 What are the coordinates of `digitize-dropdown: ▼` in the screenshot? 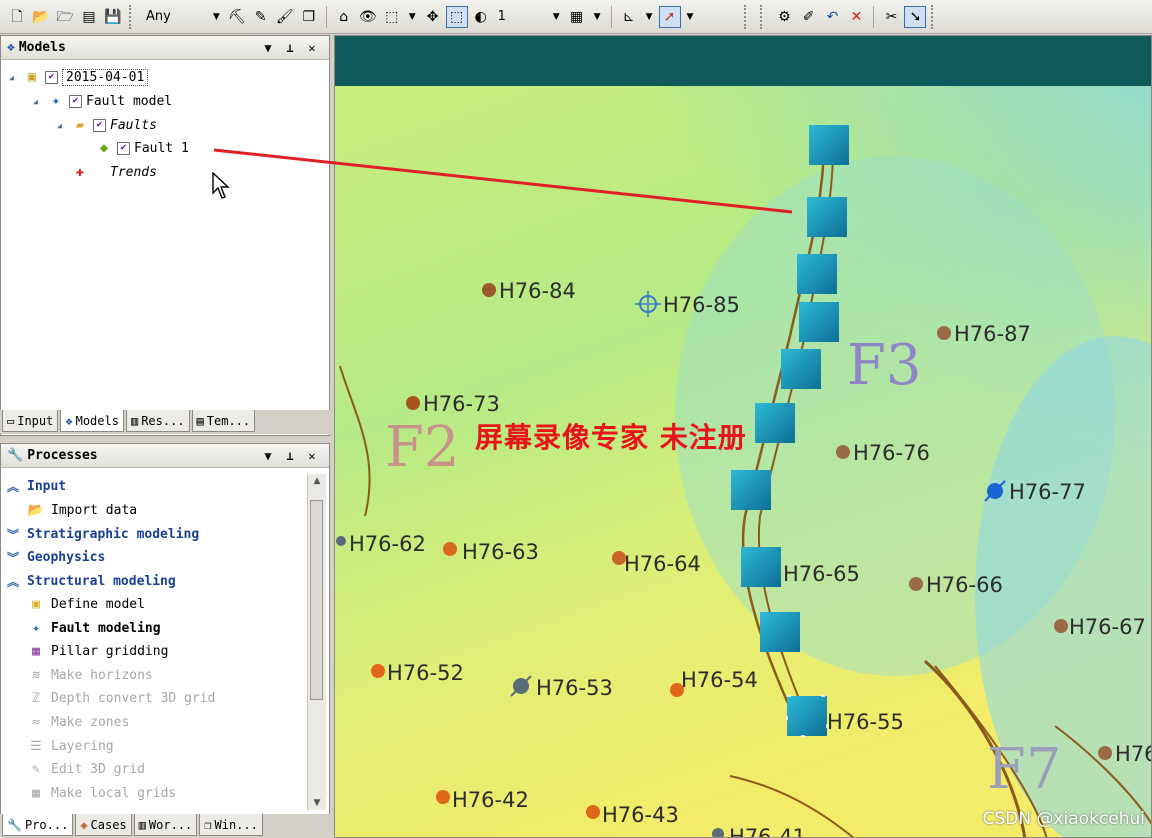 It's located at (690, 17).